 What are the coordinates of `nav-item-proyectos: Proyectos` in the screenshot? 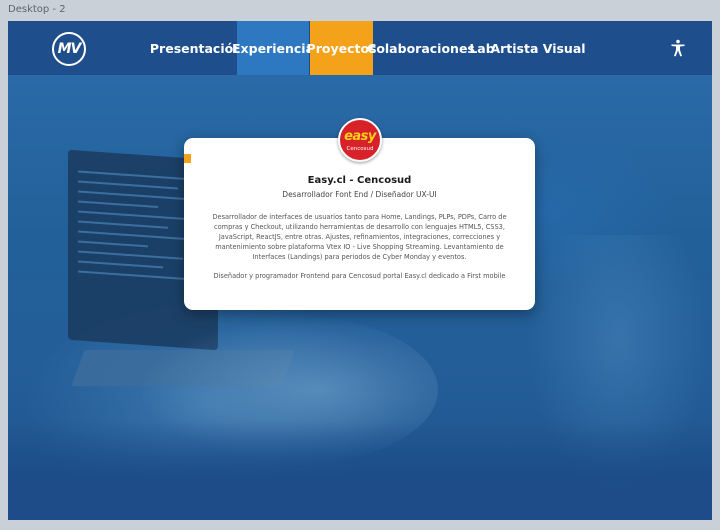 It's located at (341, 48).